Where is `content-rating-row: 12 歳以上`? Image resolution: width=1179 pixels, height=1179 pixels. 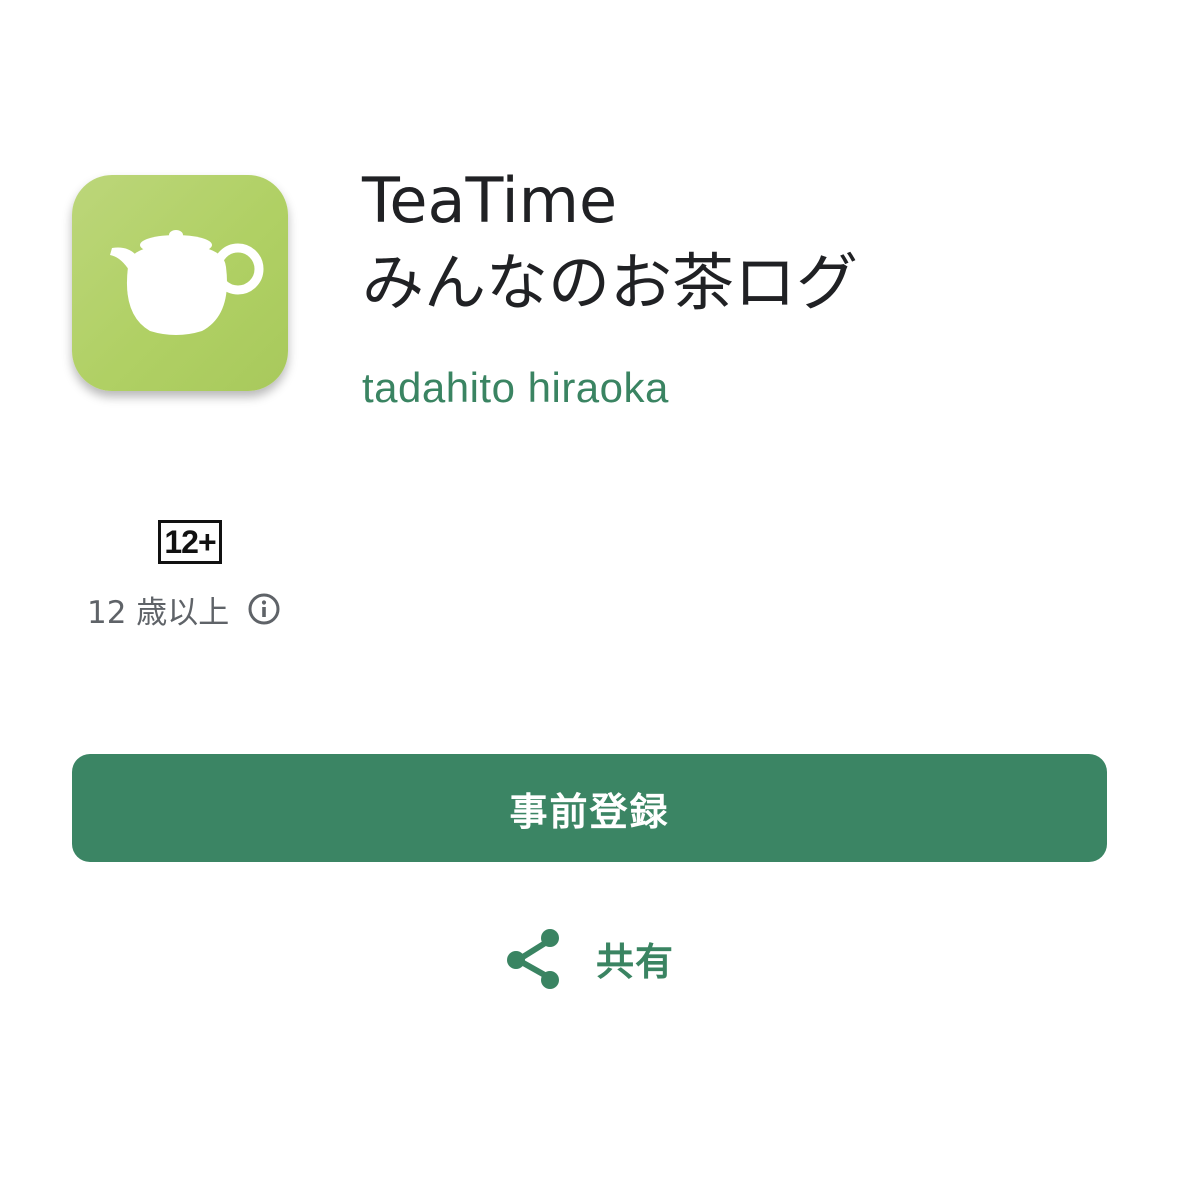 content-rating-row: 12 歳以上 is located at coordinates (184, 609).